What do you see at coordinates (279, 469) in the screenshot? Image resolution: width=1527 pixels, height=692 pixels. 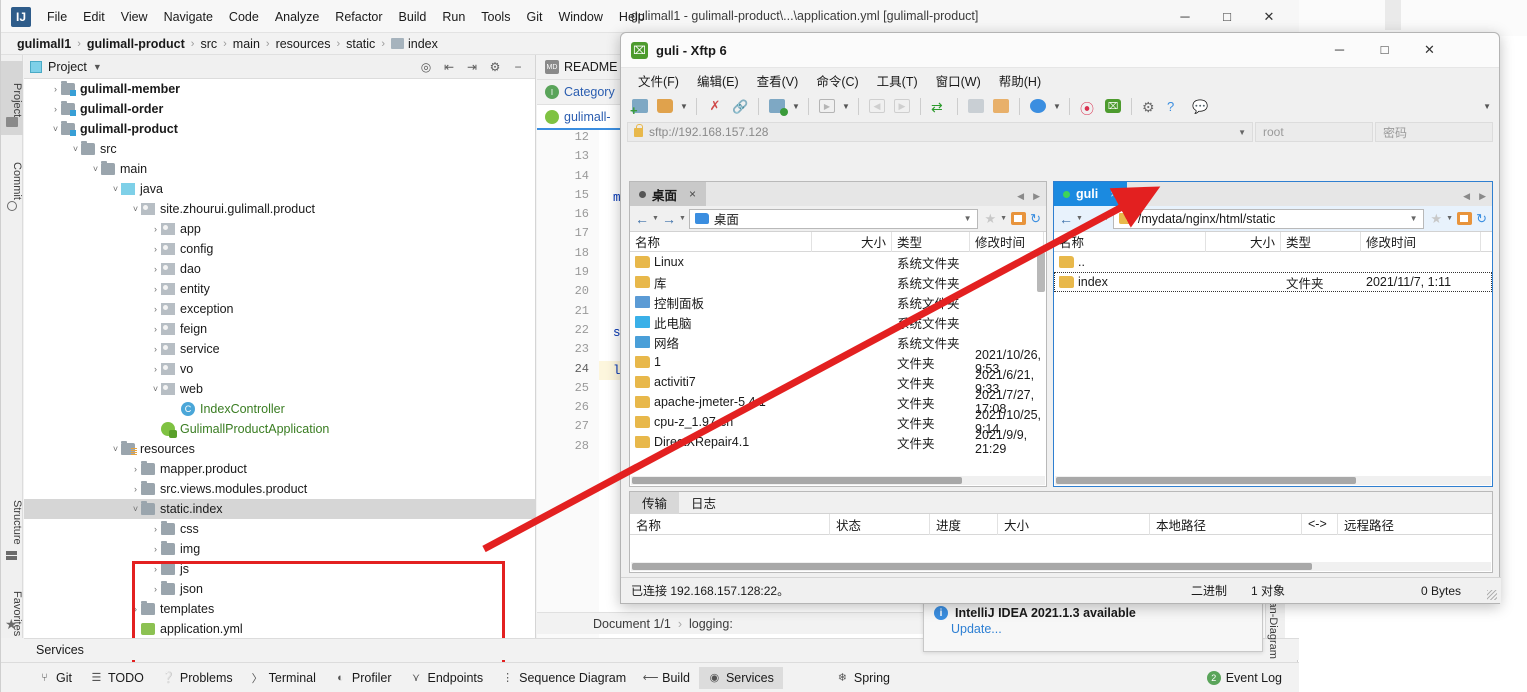 I see `tree-node-mapper-product: › mapper.product` at bounding box center [279, 469].